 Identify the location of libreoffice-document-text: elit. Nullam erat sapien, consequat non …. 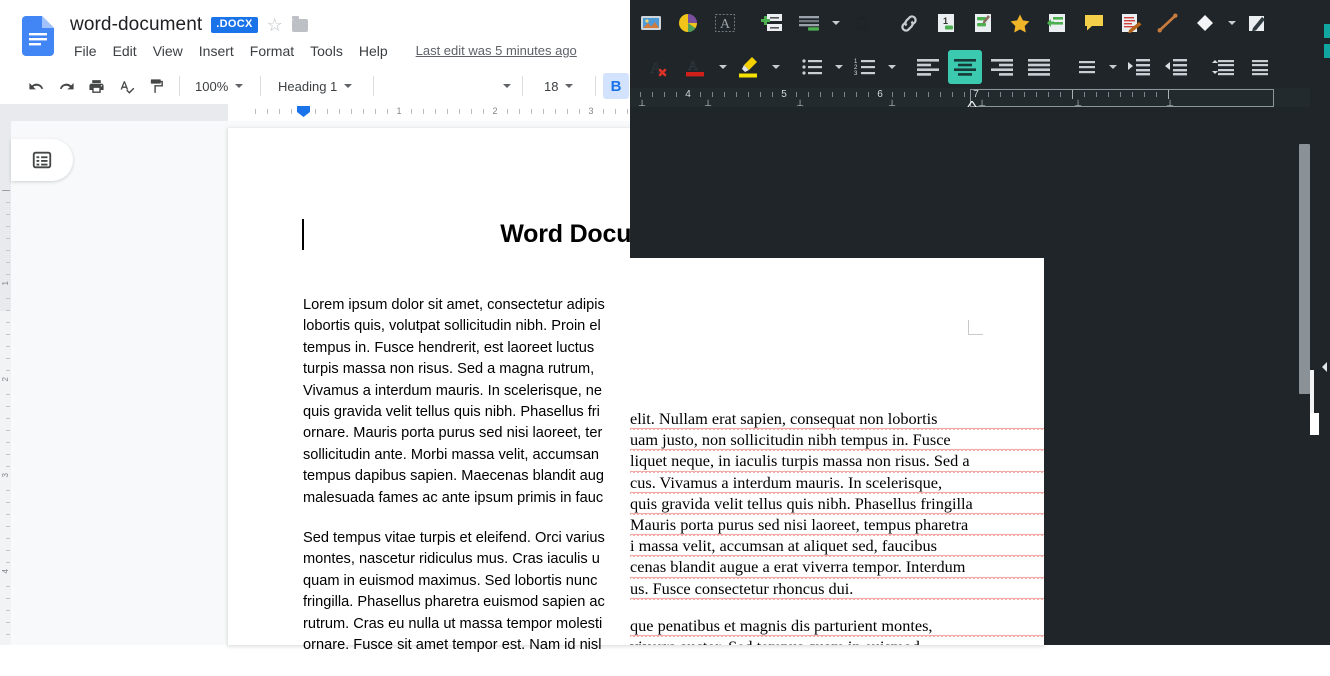
(837, 526).